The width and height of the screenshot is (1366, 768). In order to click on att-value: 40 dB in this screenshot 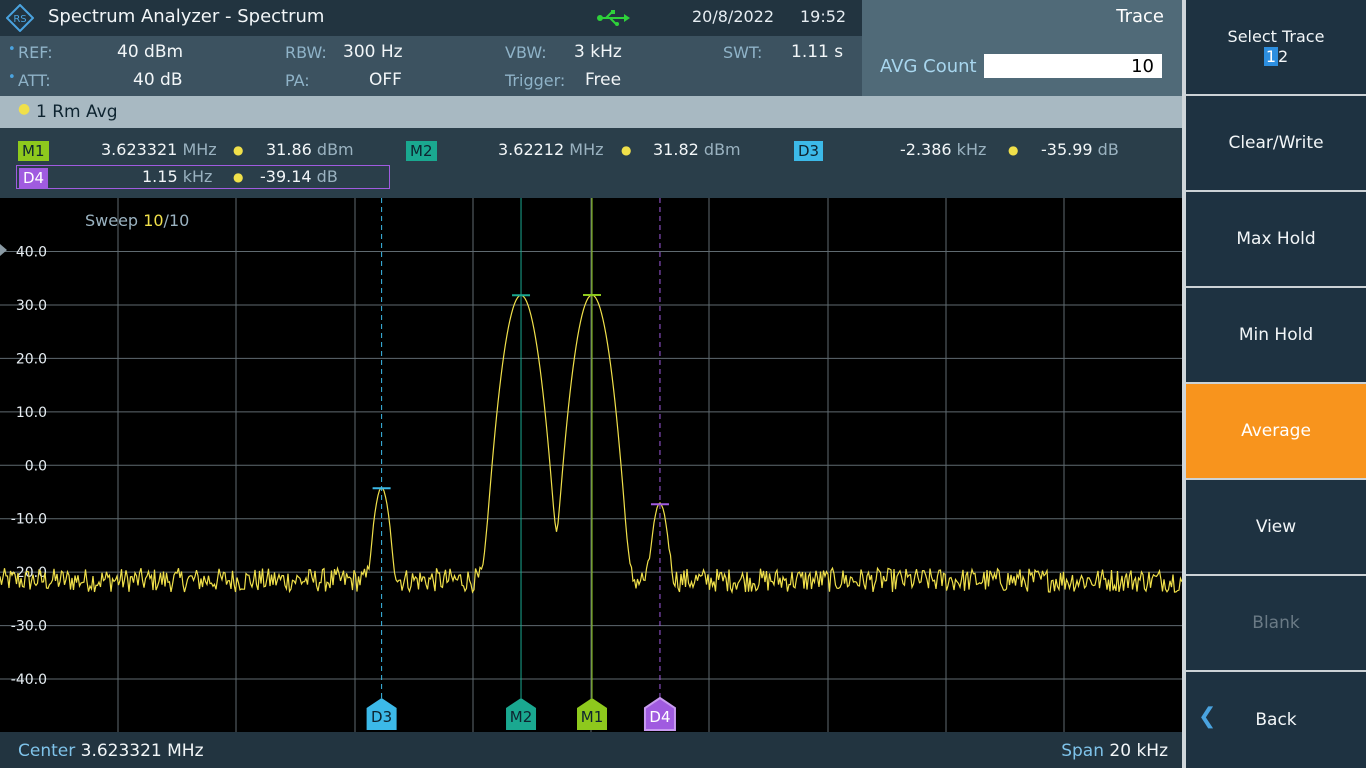, I will do `click(158, 80)`.